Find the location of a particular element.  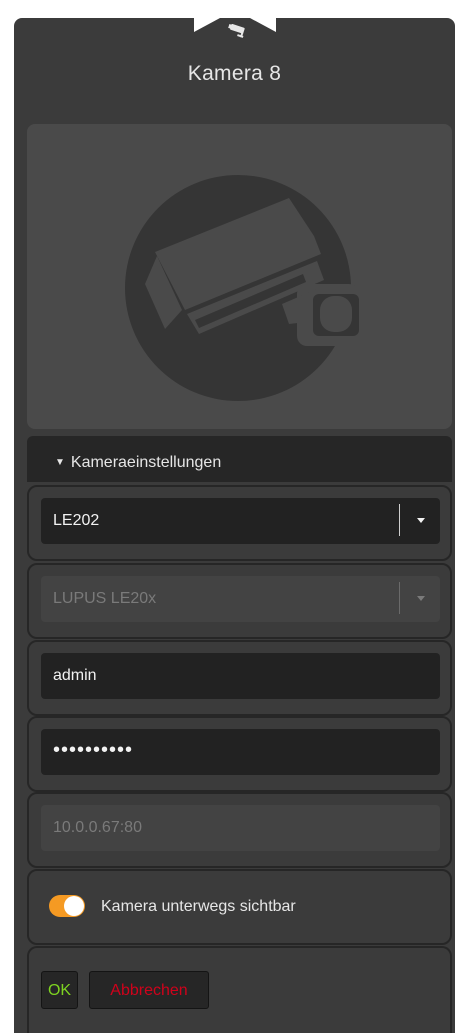

toggle-knob is located at coordinates (74, 906).